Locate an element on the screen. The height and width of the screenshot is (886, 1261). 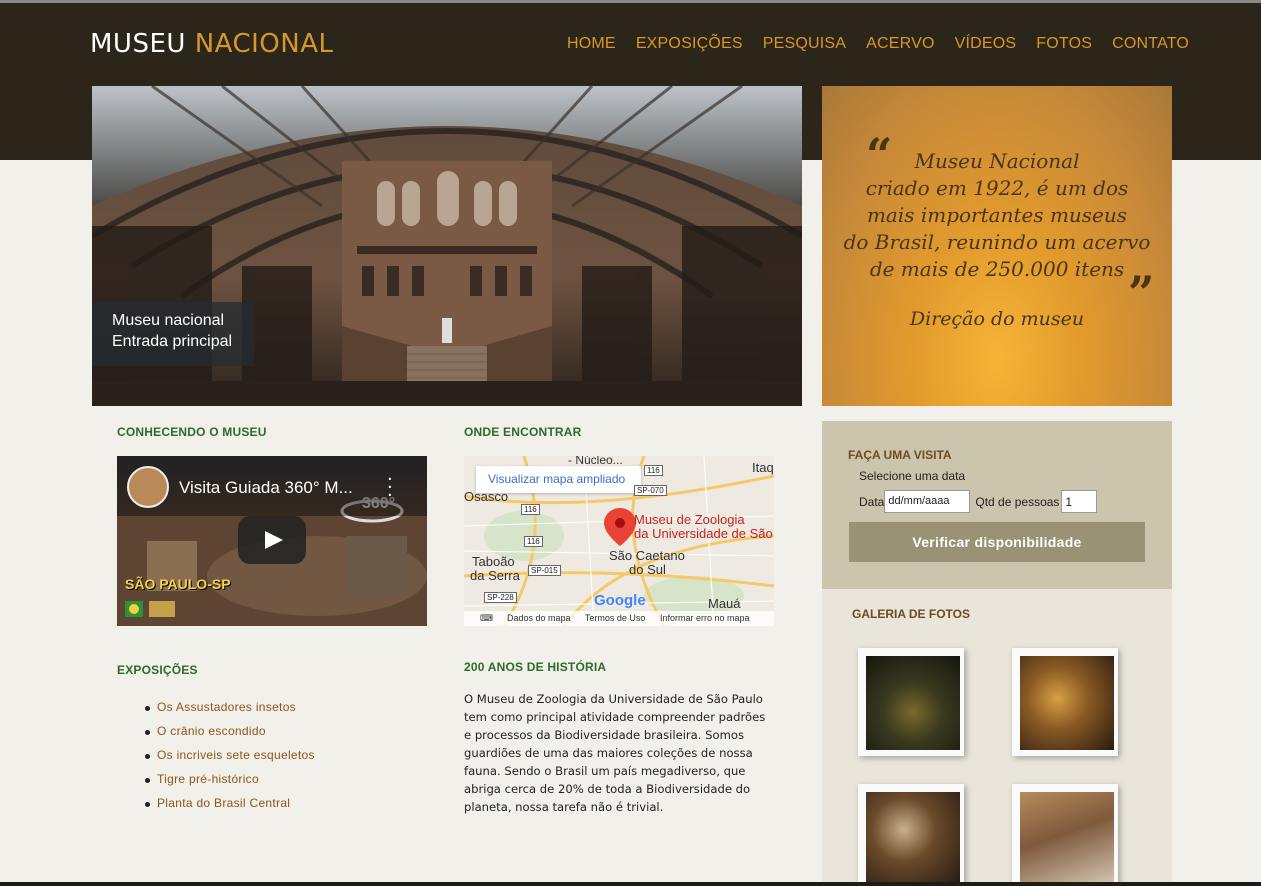
date-placeholder: dd/mm/aaaa is located at coordinates (919, 501).